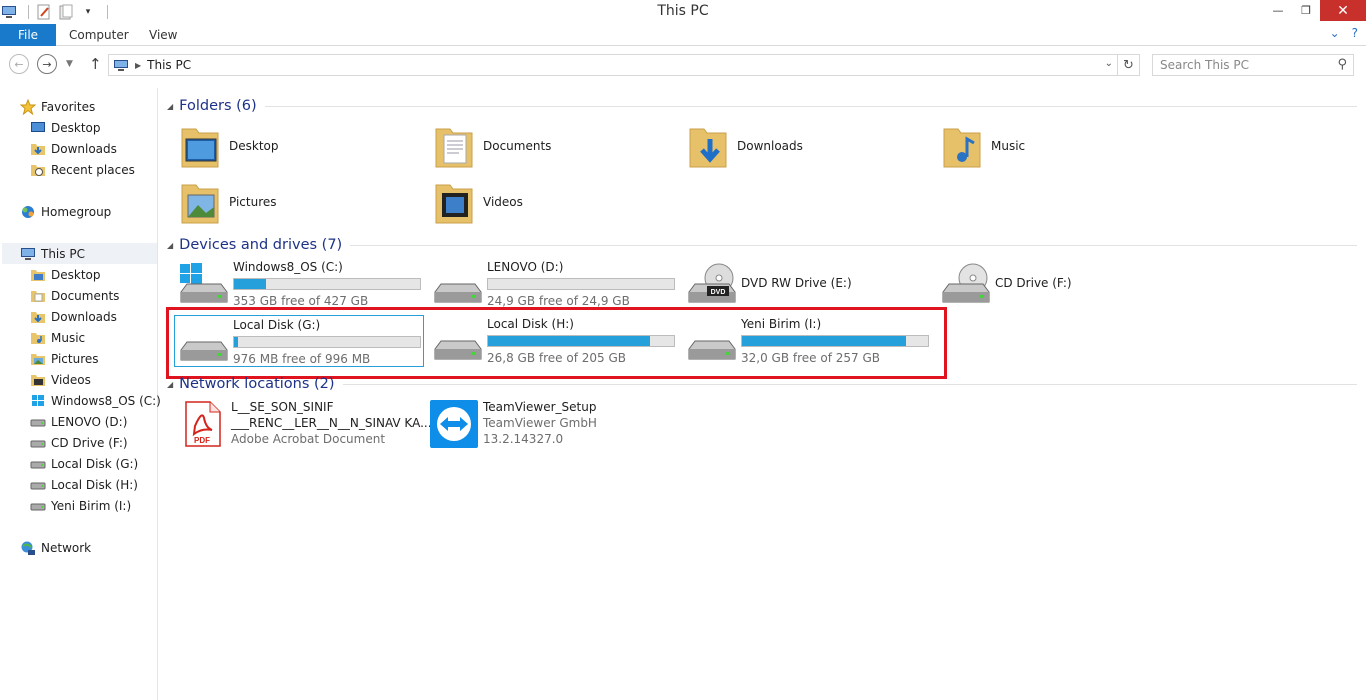 This screenshot has height=700, width=1366. Describe the element at coordinates (65, 127) in the screenshot. I see `nav-fav-desktop: Desktop` at that location.